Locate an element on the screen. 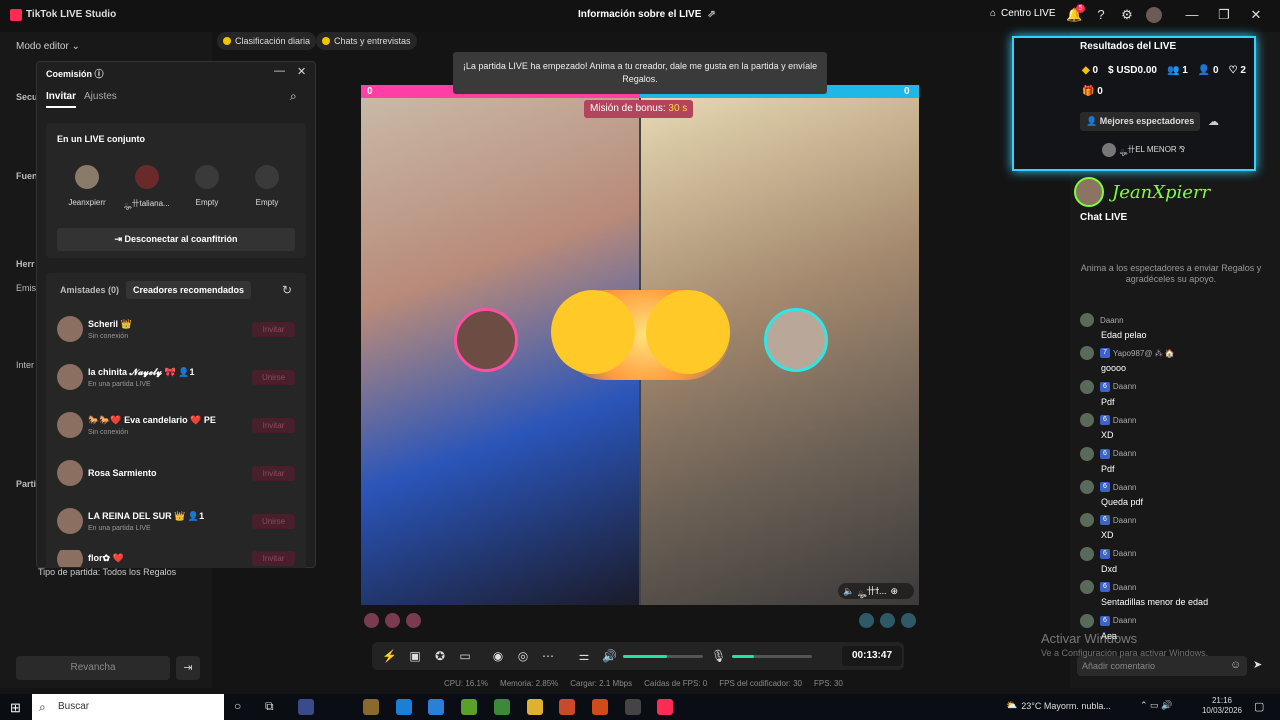  mode-editor-dropdown: Modo editor ⌄ is located at coordinates (48, 46).